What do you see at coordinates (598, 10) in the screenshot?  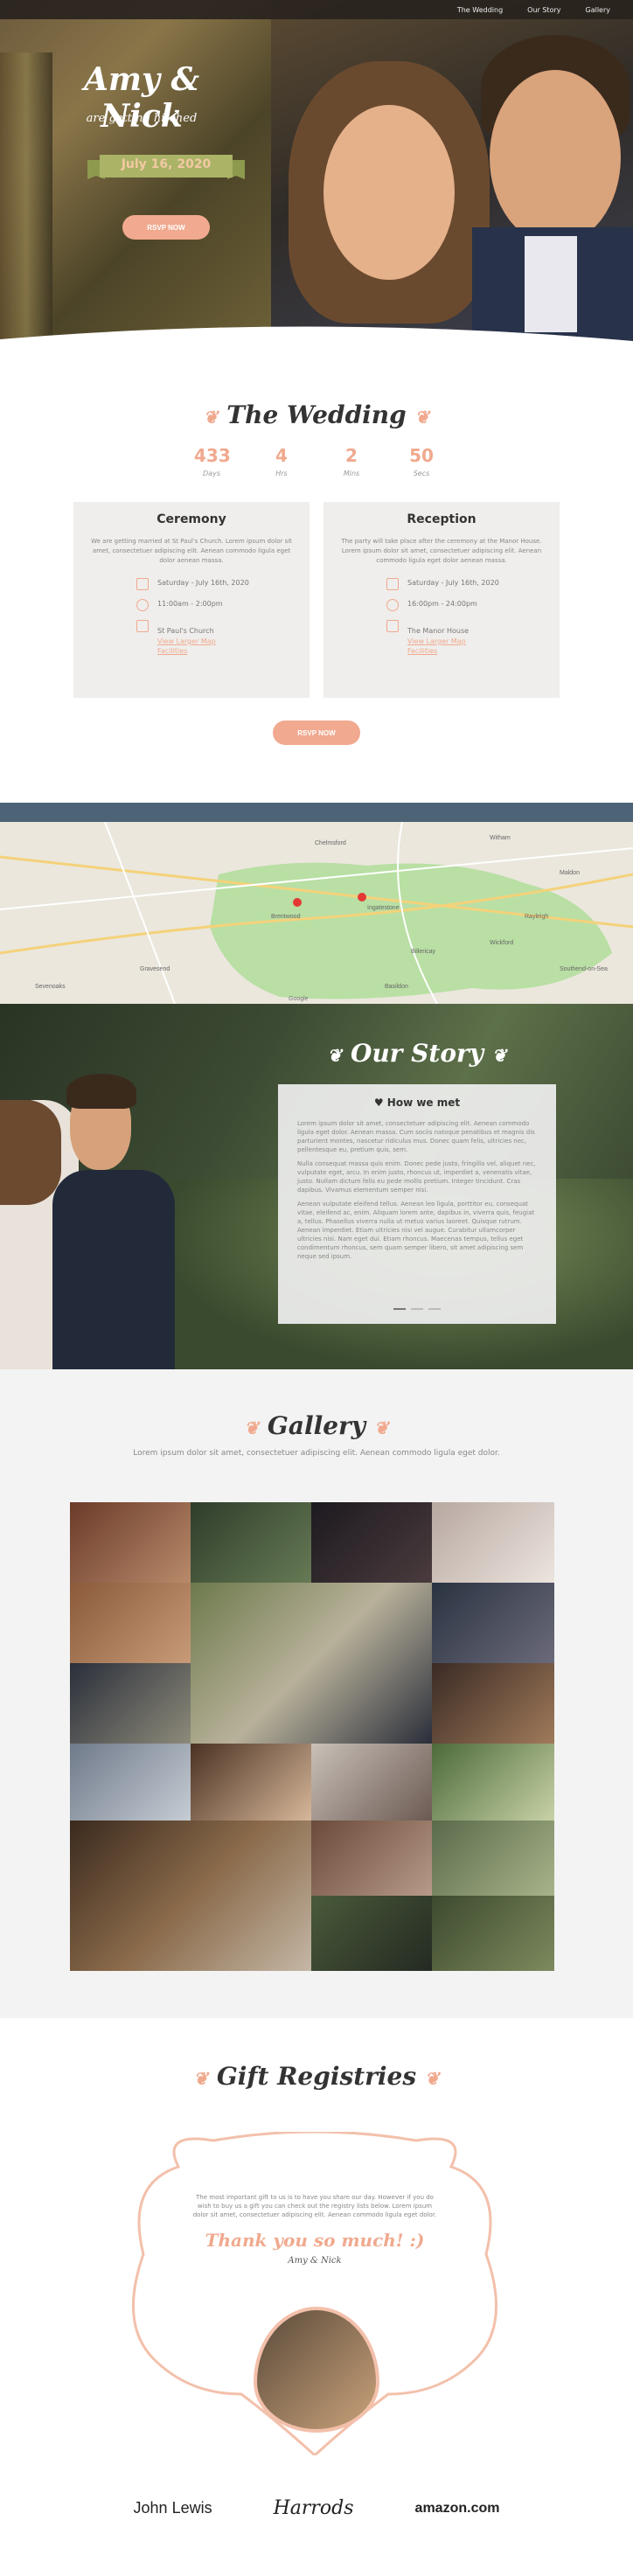 I see `nav-item-gallery: Gallery` at bounding box center [598, 10].